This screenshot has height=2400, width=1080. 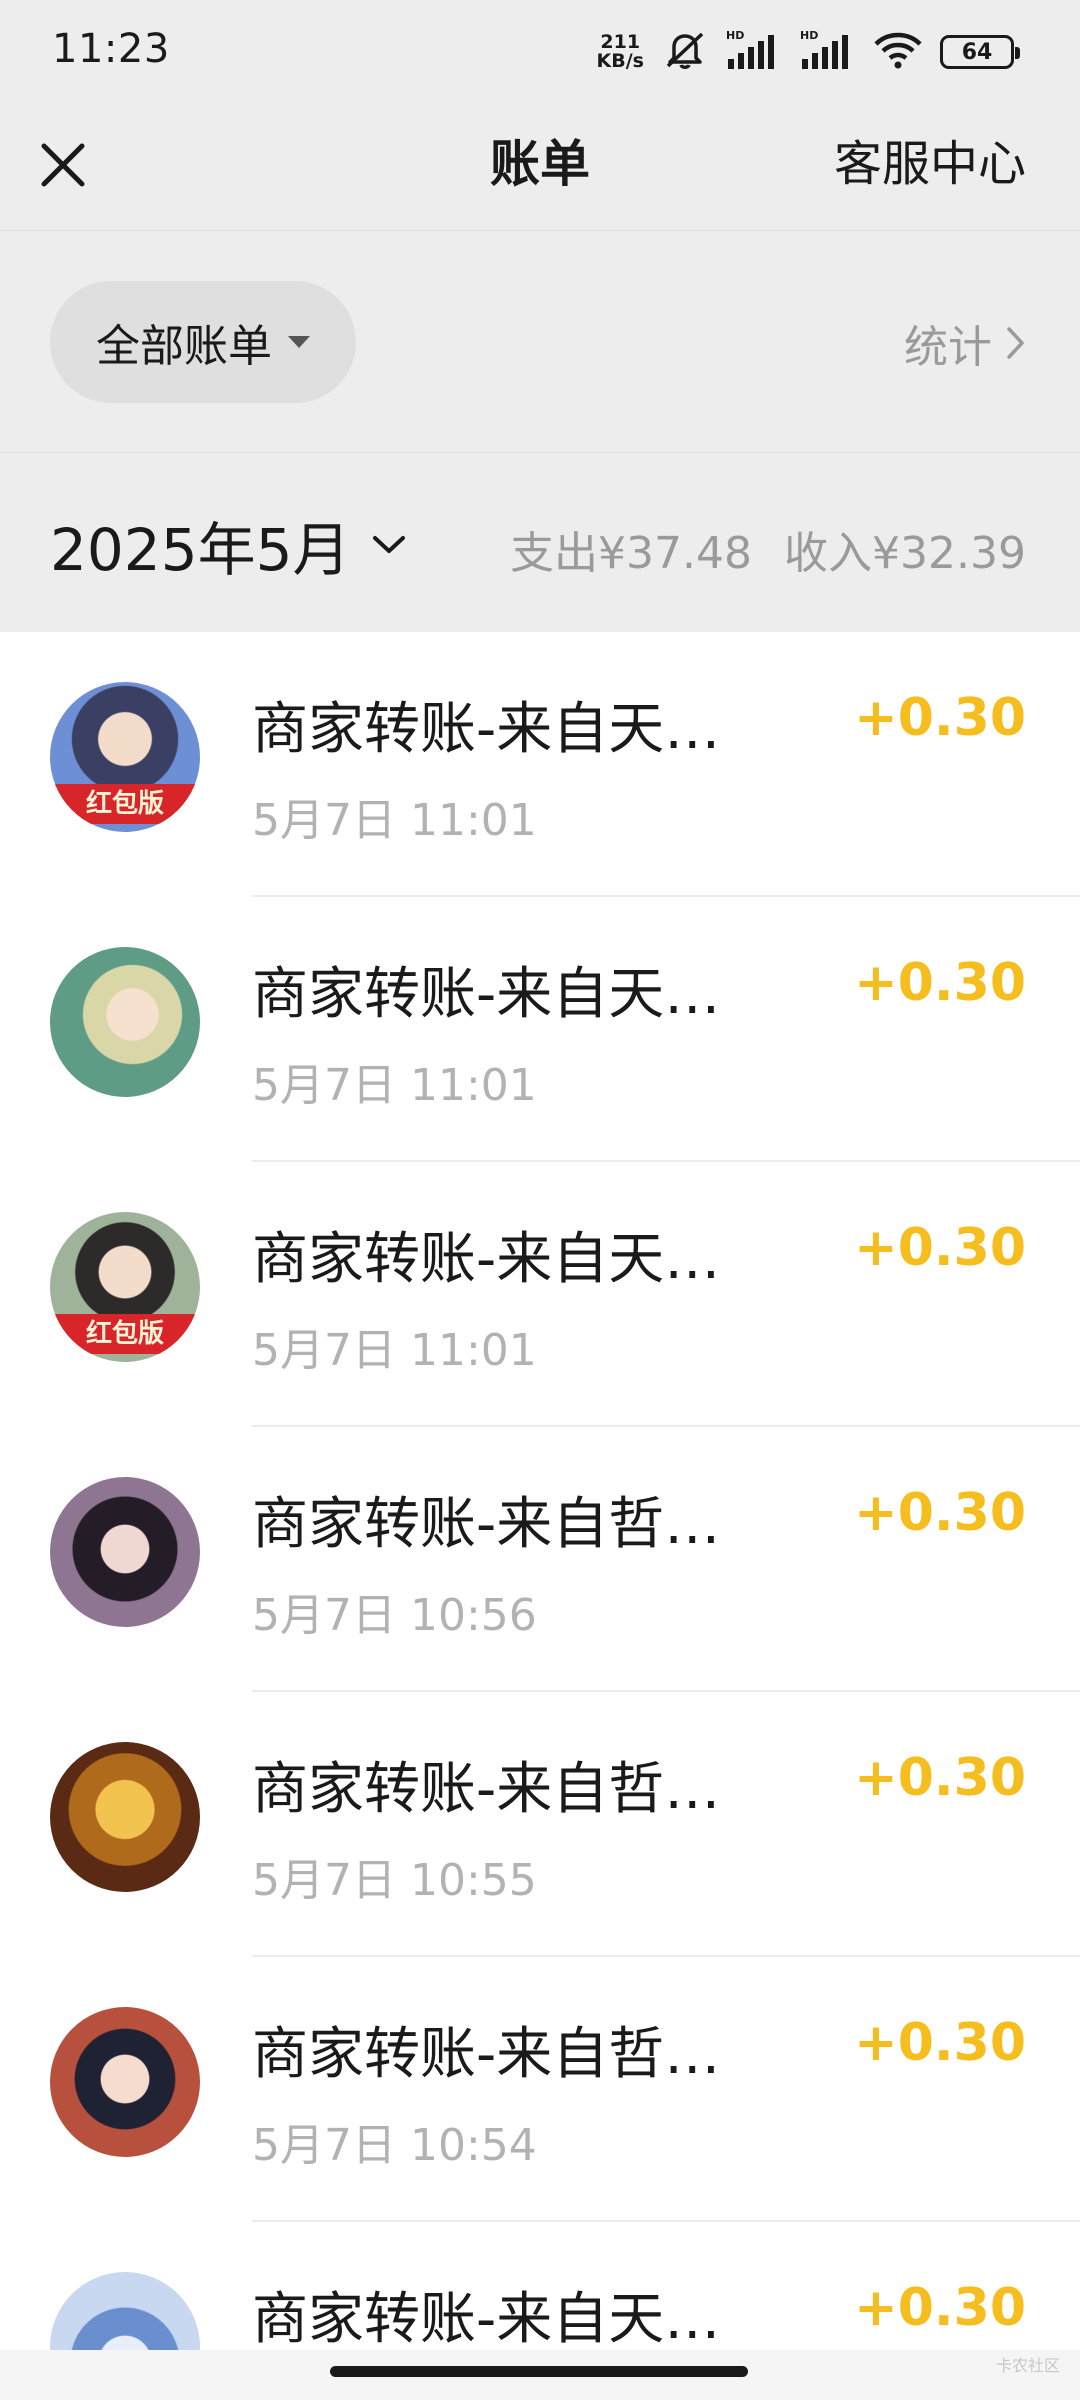 I want to click on bill-time: 5月7日 10:55, so click(x=394, y=1880).